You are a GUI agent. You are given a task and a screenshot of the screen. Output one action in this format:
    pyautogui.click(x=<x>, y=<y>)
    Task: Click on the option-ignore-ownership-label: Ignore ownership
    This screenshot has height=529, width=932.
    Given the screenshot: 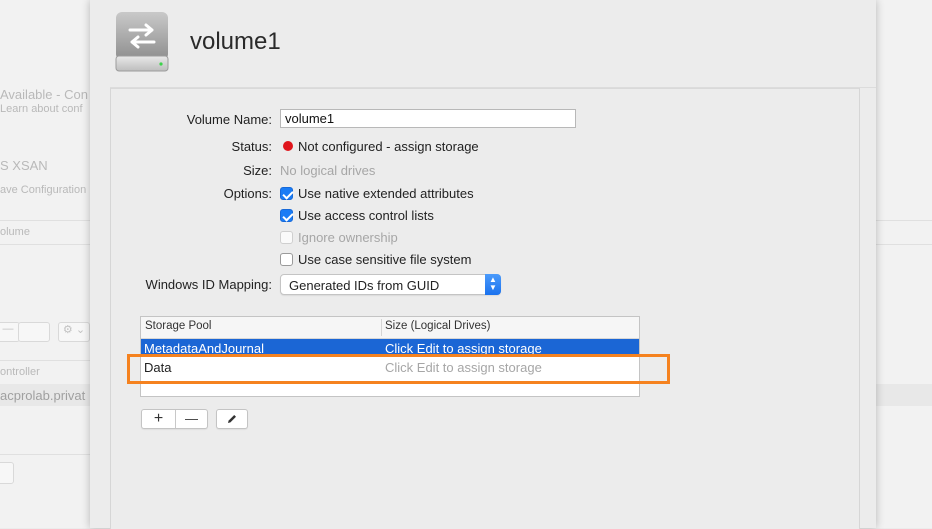 What is the action you would take?
    pyautogui.click(x=348, y=237)
    